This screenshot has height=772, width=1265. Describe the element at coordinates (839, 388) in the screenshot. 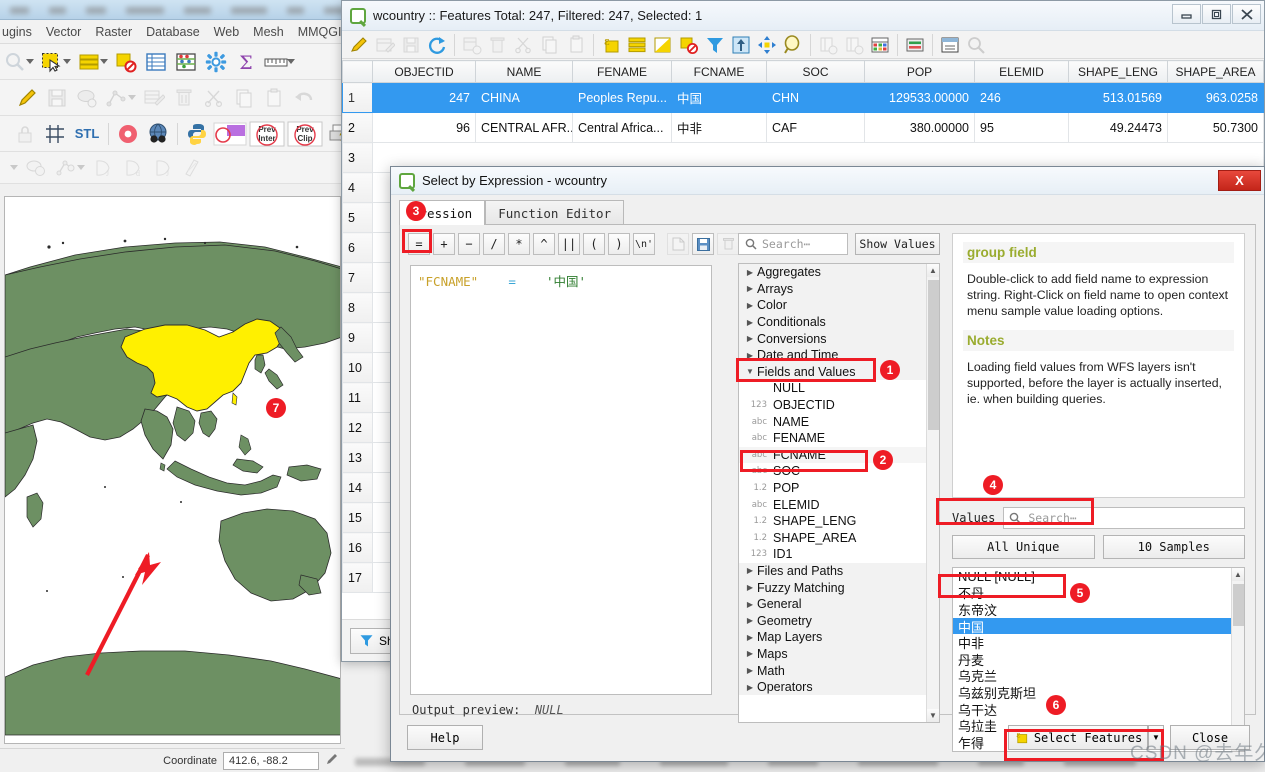

I see `tree-field-null: NULL` at that location.